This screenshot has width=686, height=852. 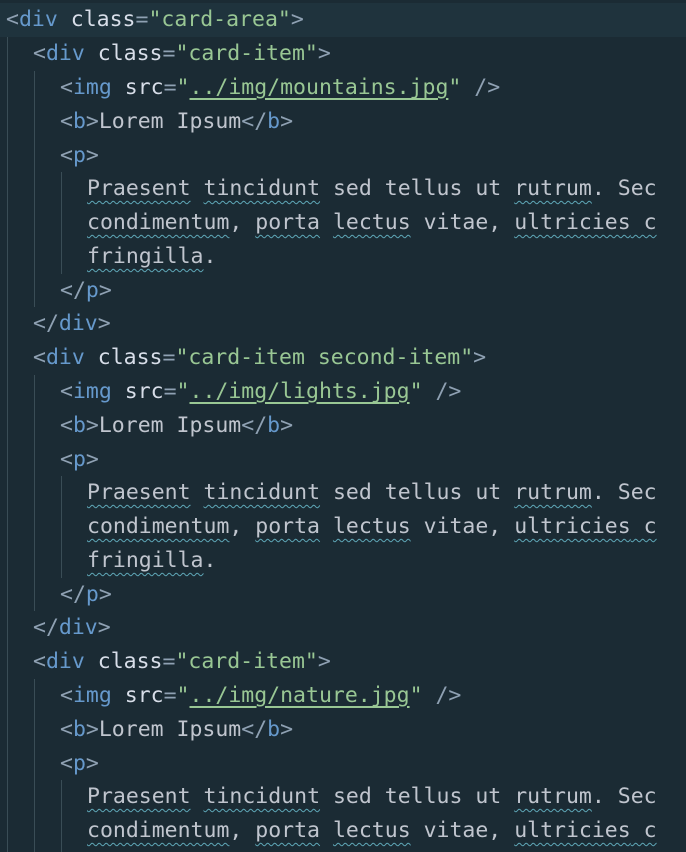 What do you see at coordinates (324, 357) in the screenshot?
I see `attribute-value: card-item second-item` at bounding box center [324, 357].